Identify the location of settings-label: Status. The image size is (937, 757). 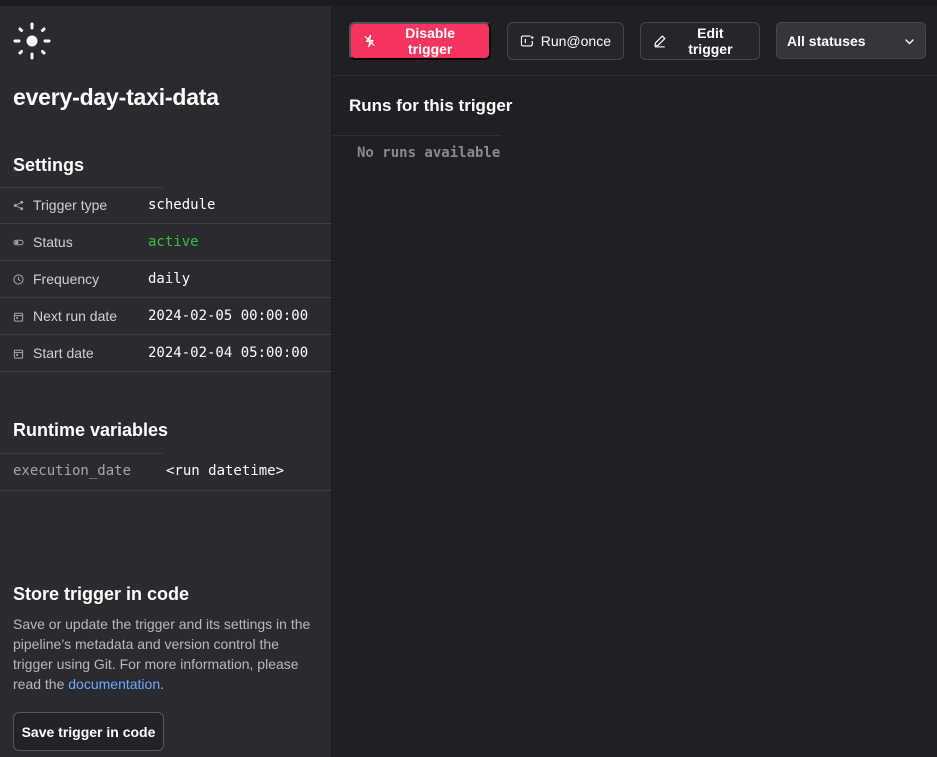
(53, 242).